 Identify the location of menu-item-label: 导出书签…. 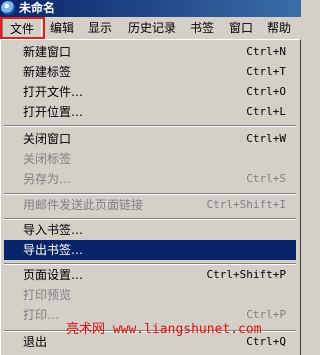
(53, 250).